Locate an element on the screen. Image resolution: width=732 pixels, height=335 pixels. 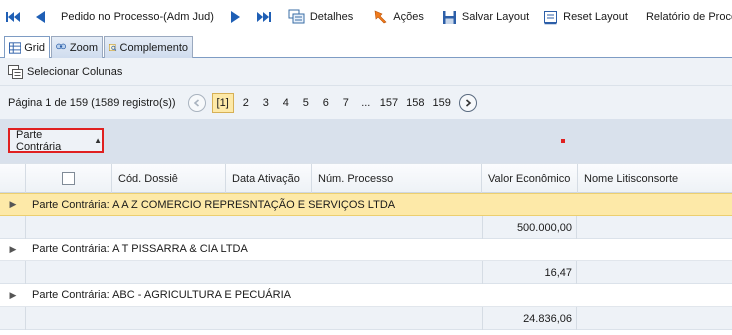
pager-page: 5 is located at coordinates (306, 103).